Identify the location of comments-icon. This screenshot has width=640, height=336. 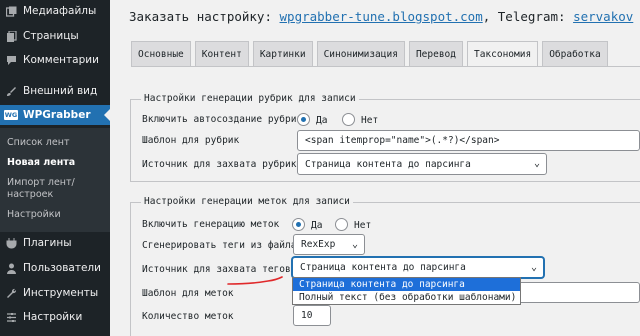
(11, 60).